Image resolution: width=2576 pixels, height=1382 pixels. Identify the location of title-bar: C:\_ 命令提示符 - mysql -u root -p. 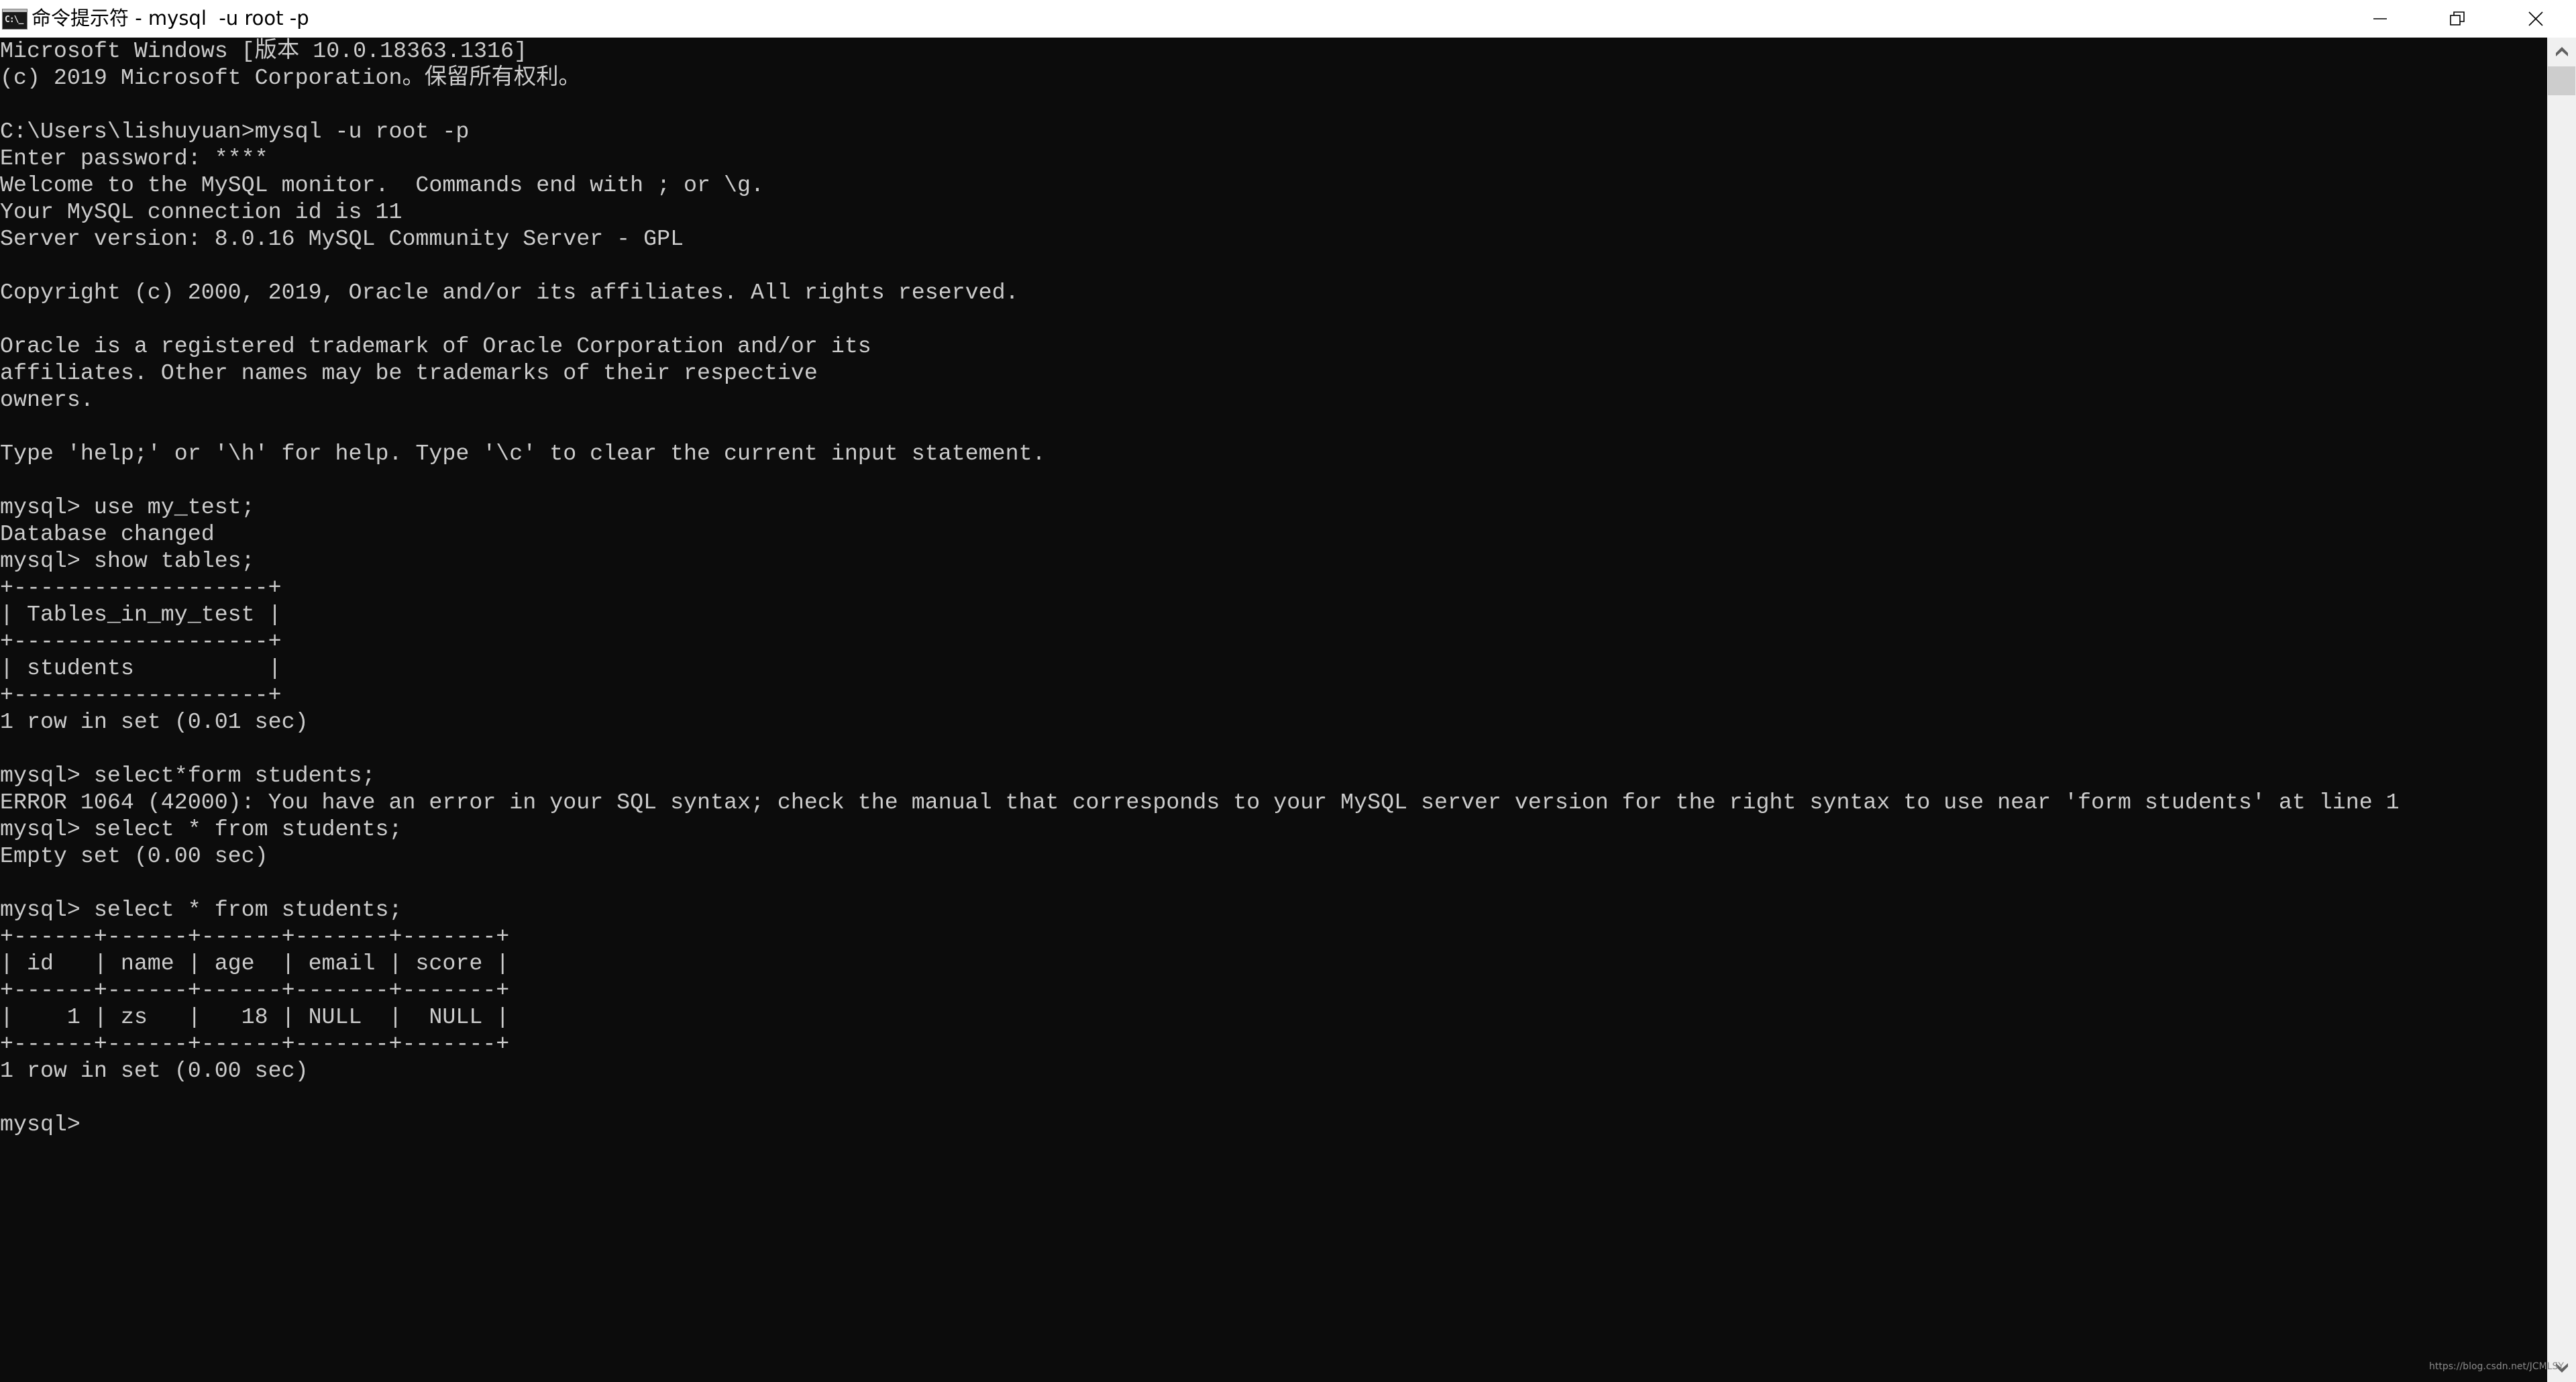
(1288, 19).